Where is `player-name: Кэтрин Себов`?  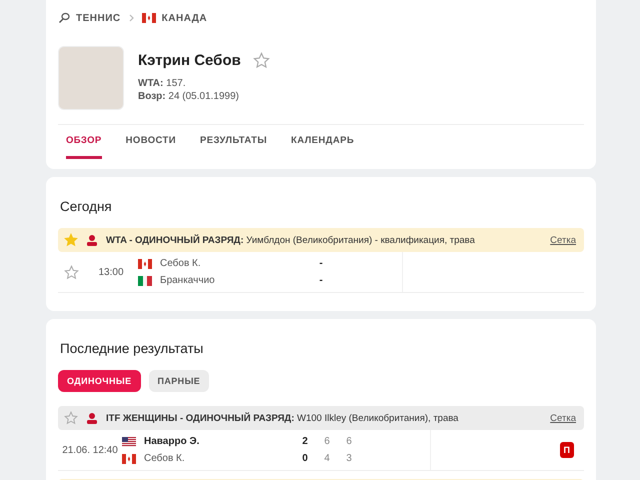 player-name: Кэтрин Себов is located at coordinates (189, 60).